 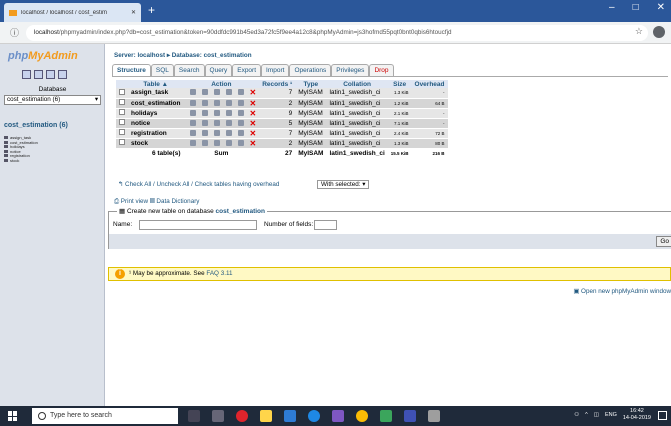 I want to click on app-photo-icon, so click(x=434, y=416).